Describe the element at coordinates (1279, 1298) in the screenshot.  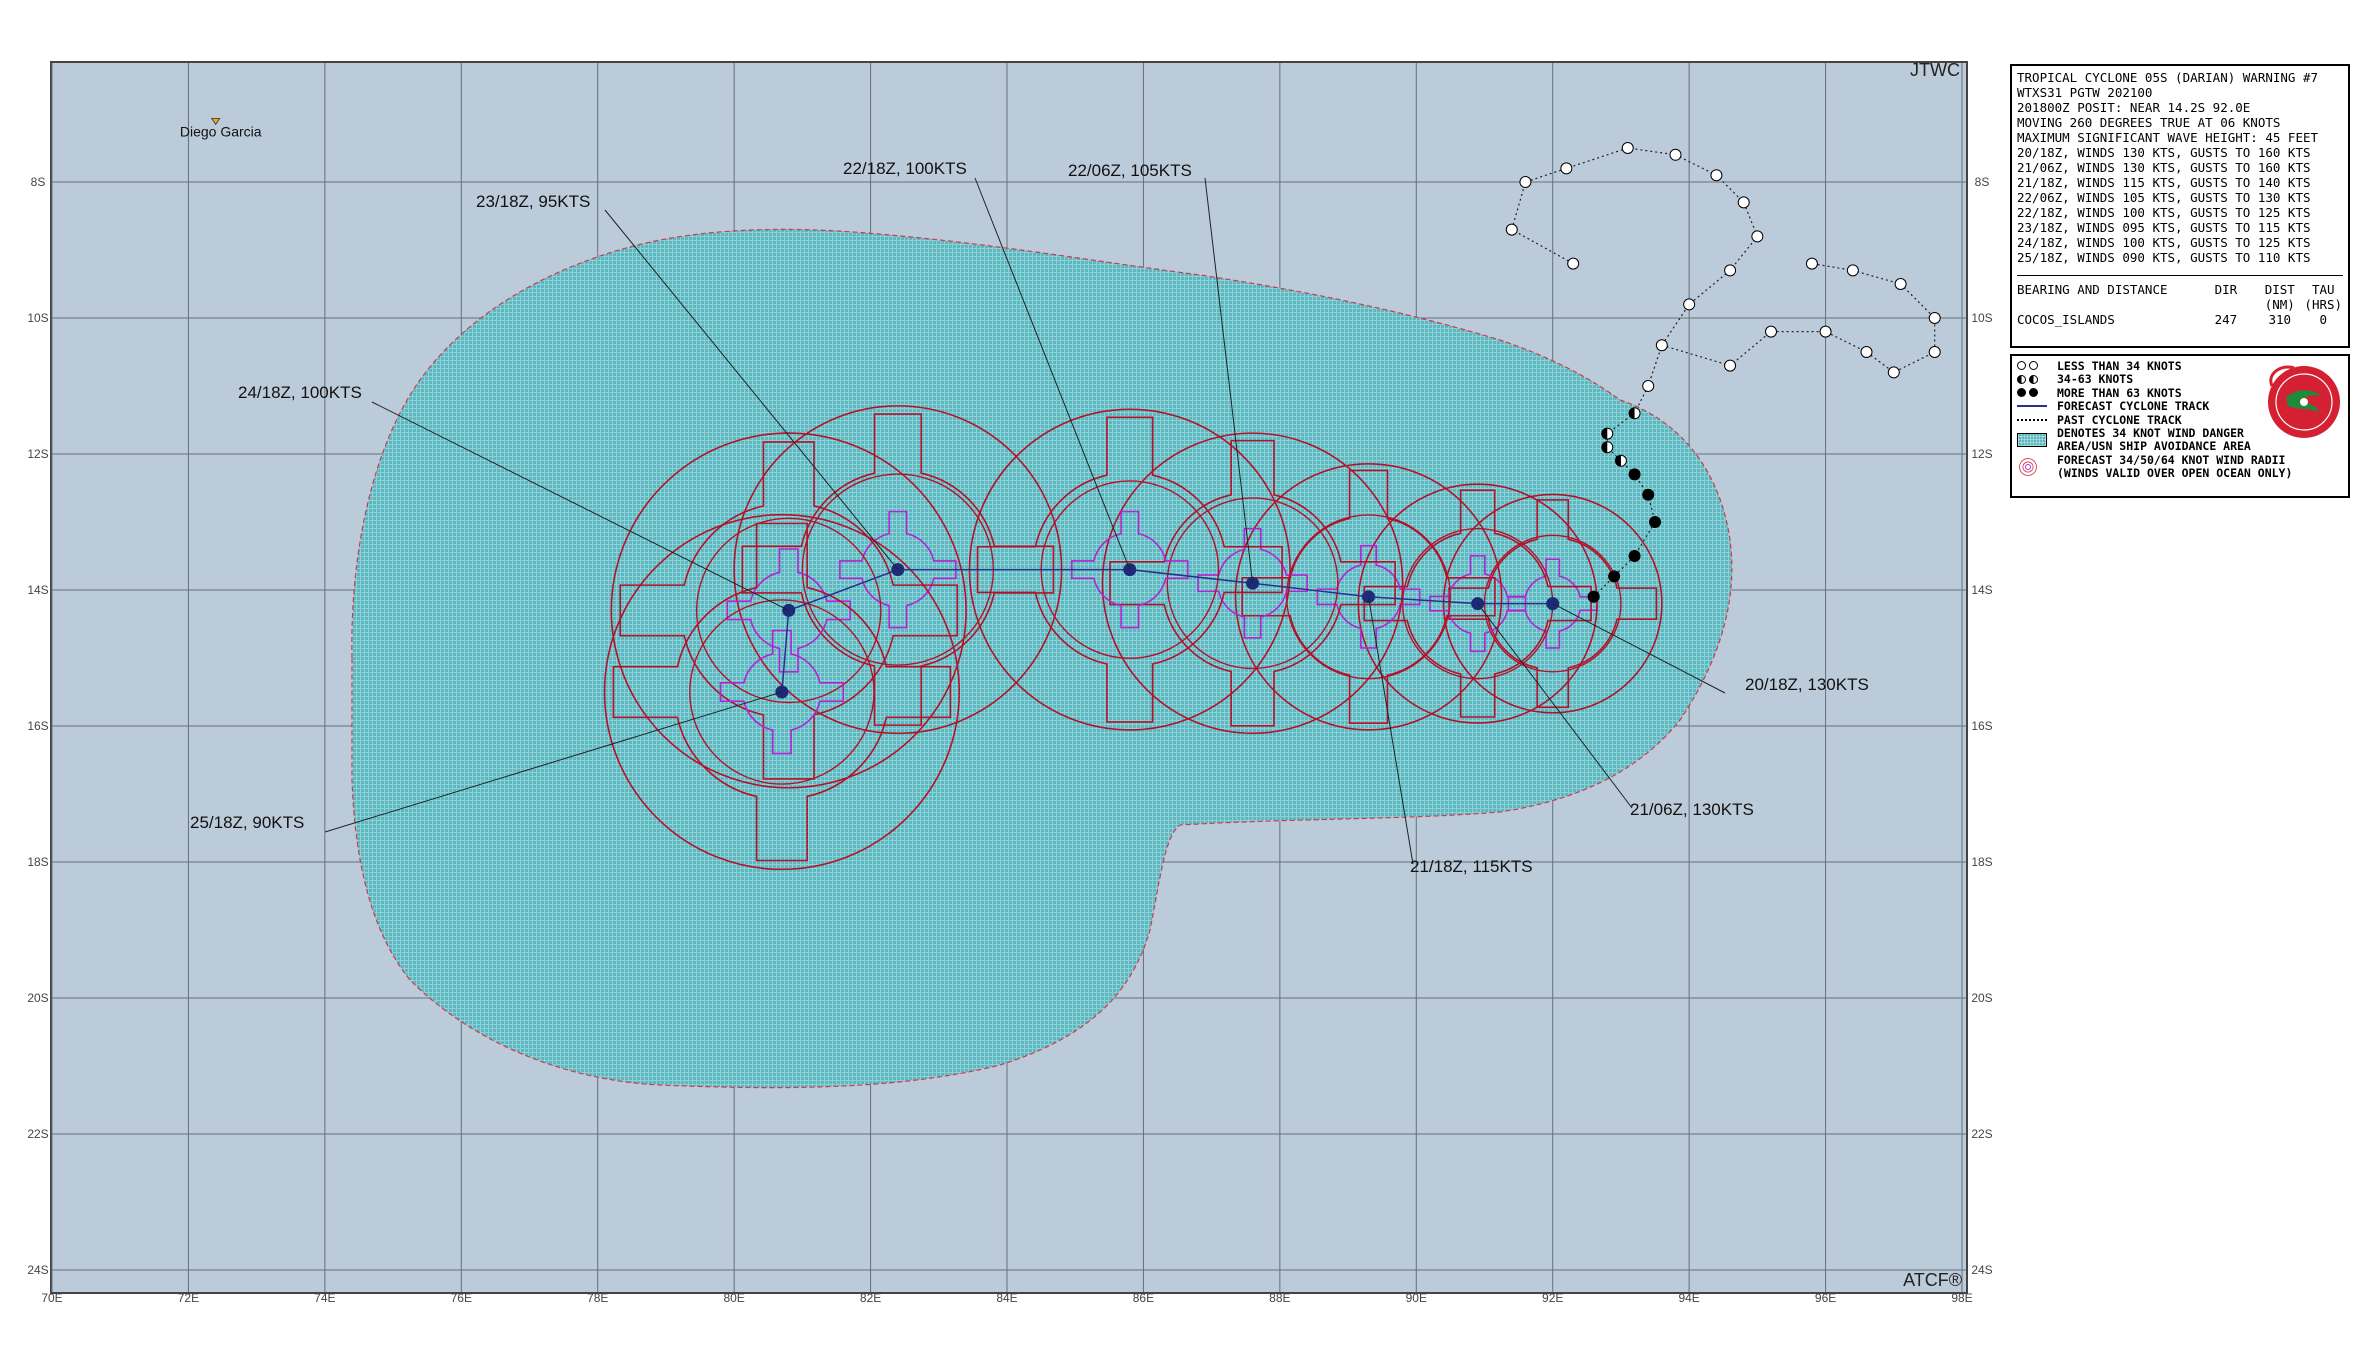
I see `longitude-label: 88E` at that location.